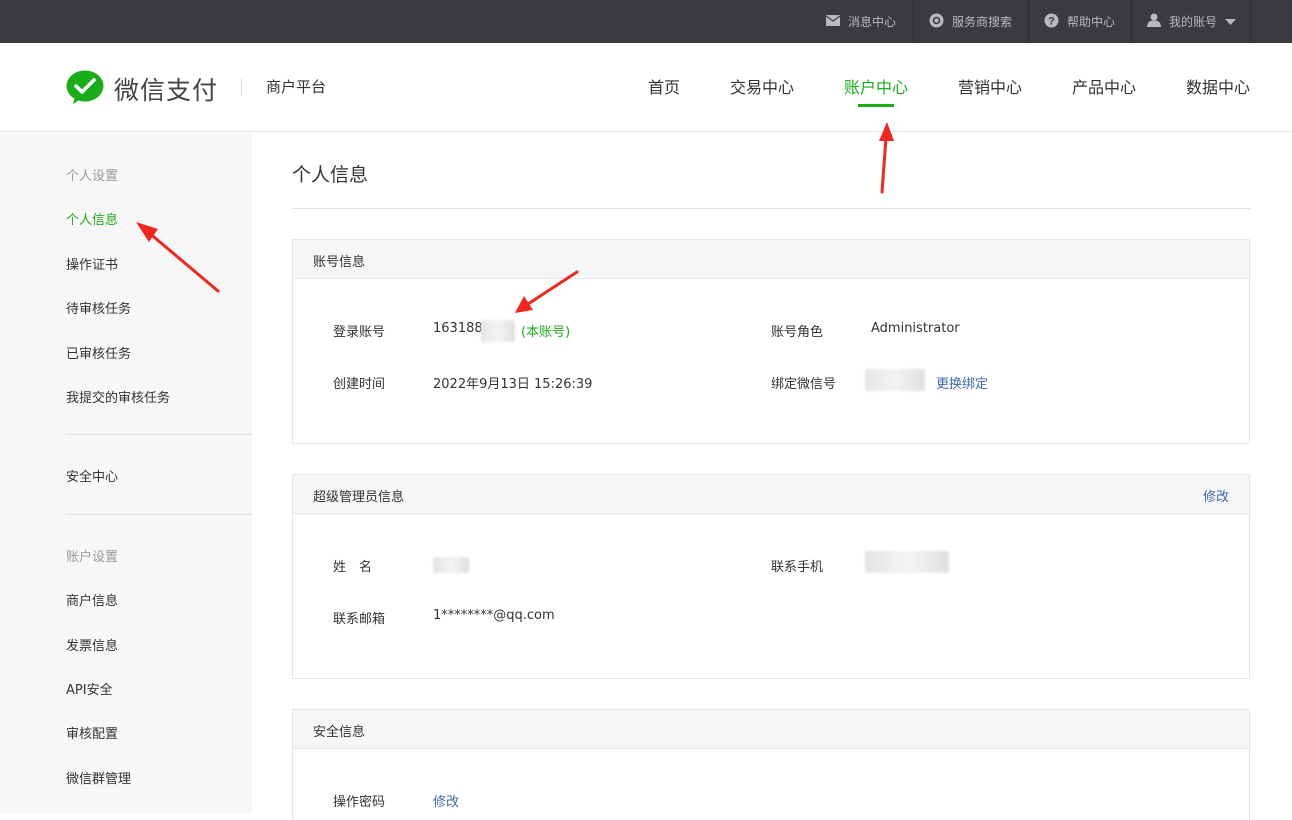 The image size is (1292, 820). What do you see at coordinates (771, 764) in the screenshot?
I see `security-info-panel: 安全信息 操作密码 修改` at bounding box center [771, 764].